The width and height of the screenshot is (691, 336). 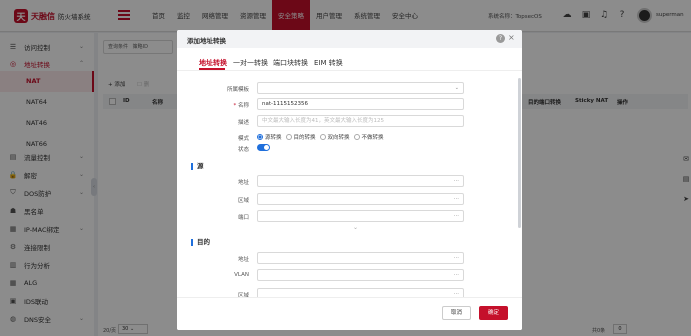 I want to click on tab-eim: EIM 转换, so click(x=328, y=63).